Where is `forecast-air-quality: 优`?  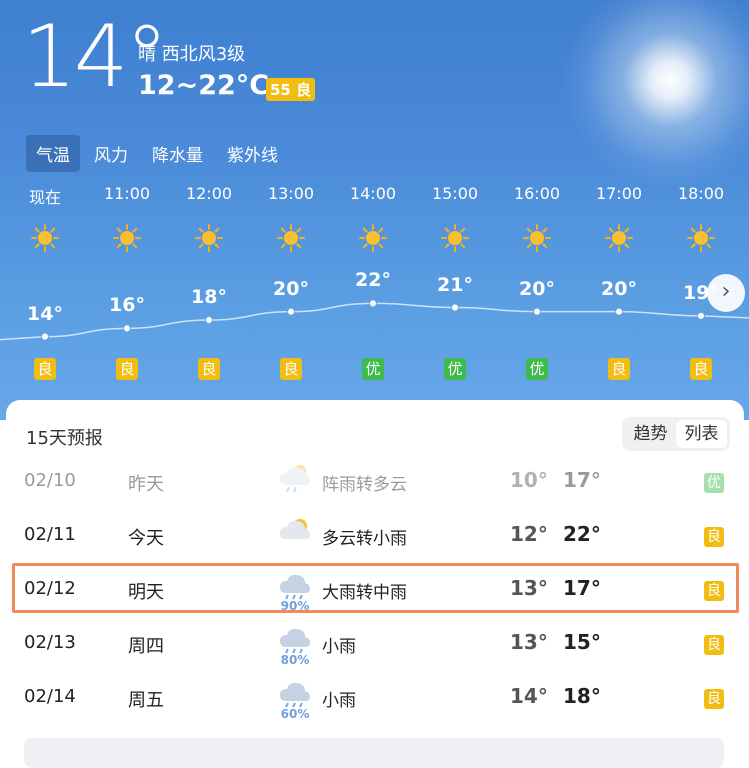
forecast-air-quality: 优 is located at coordinates (714, 483).